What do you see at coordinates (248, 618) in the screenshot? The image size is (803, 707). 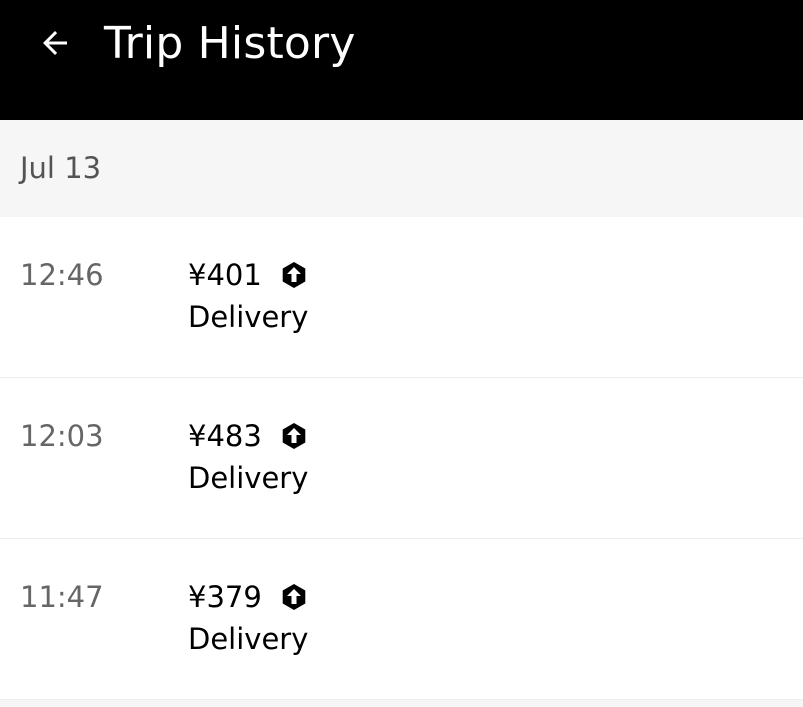 I see `trip-details: ¥379 Delivery` at bounding box center [248, 618].